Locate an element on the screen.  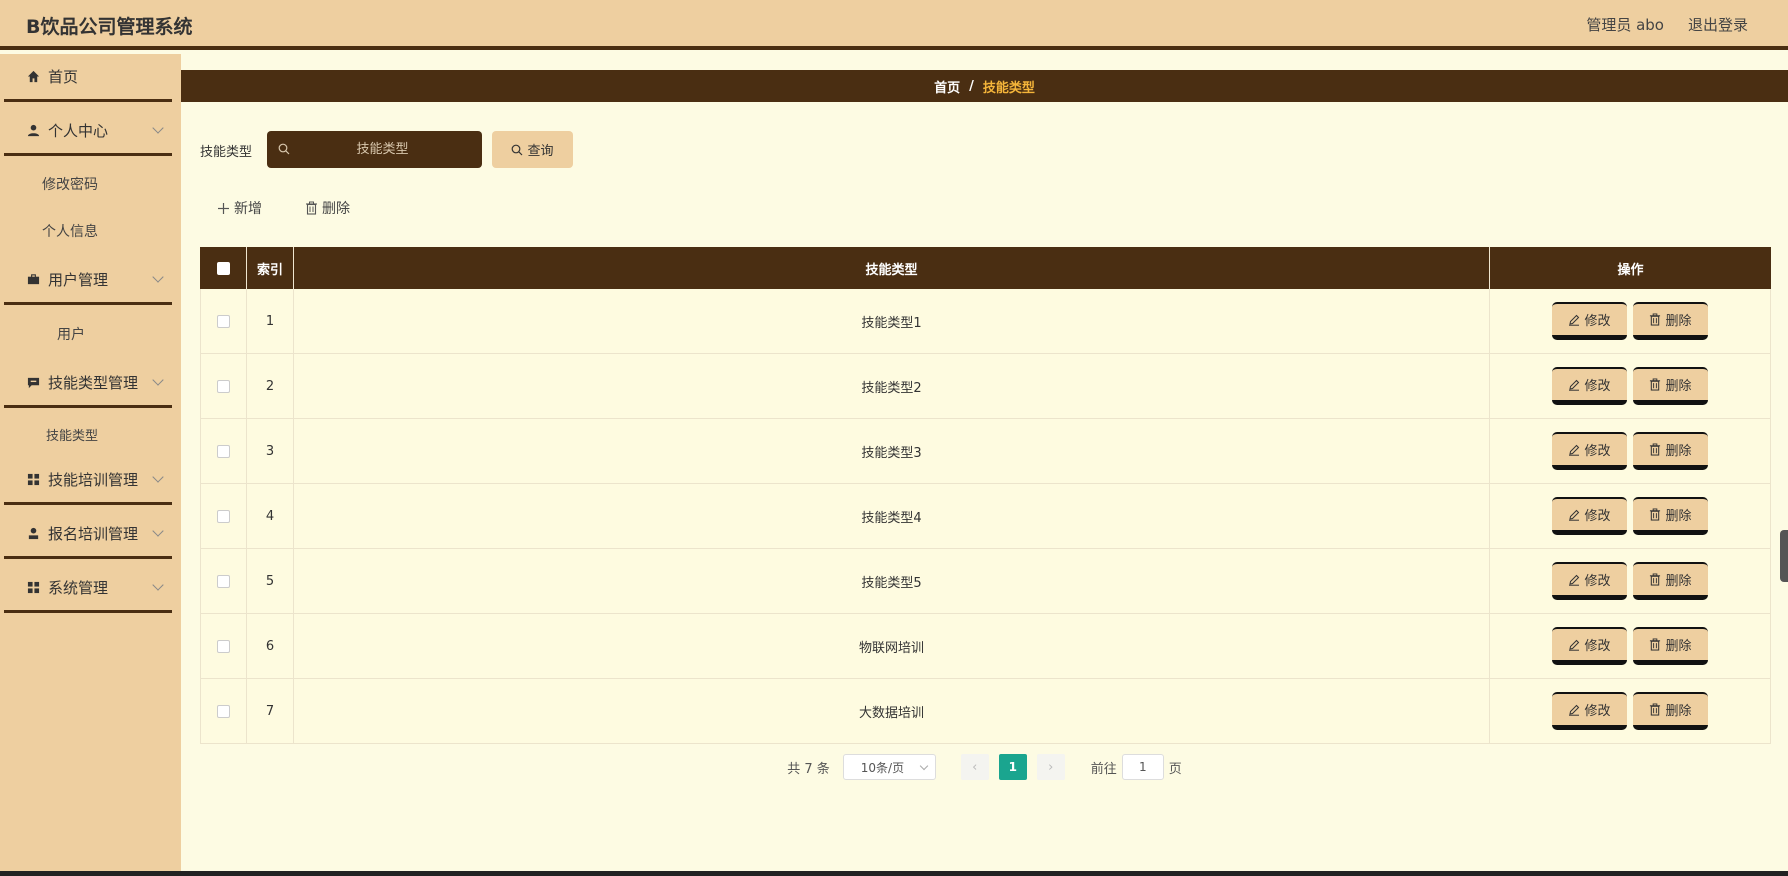
sidebar-item-label: 报名培训管理 is located at coordinates (93, 534).